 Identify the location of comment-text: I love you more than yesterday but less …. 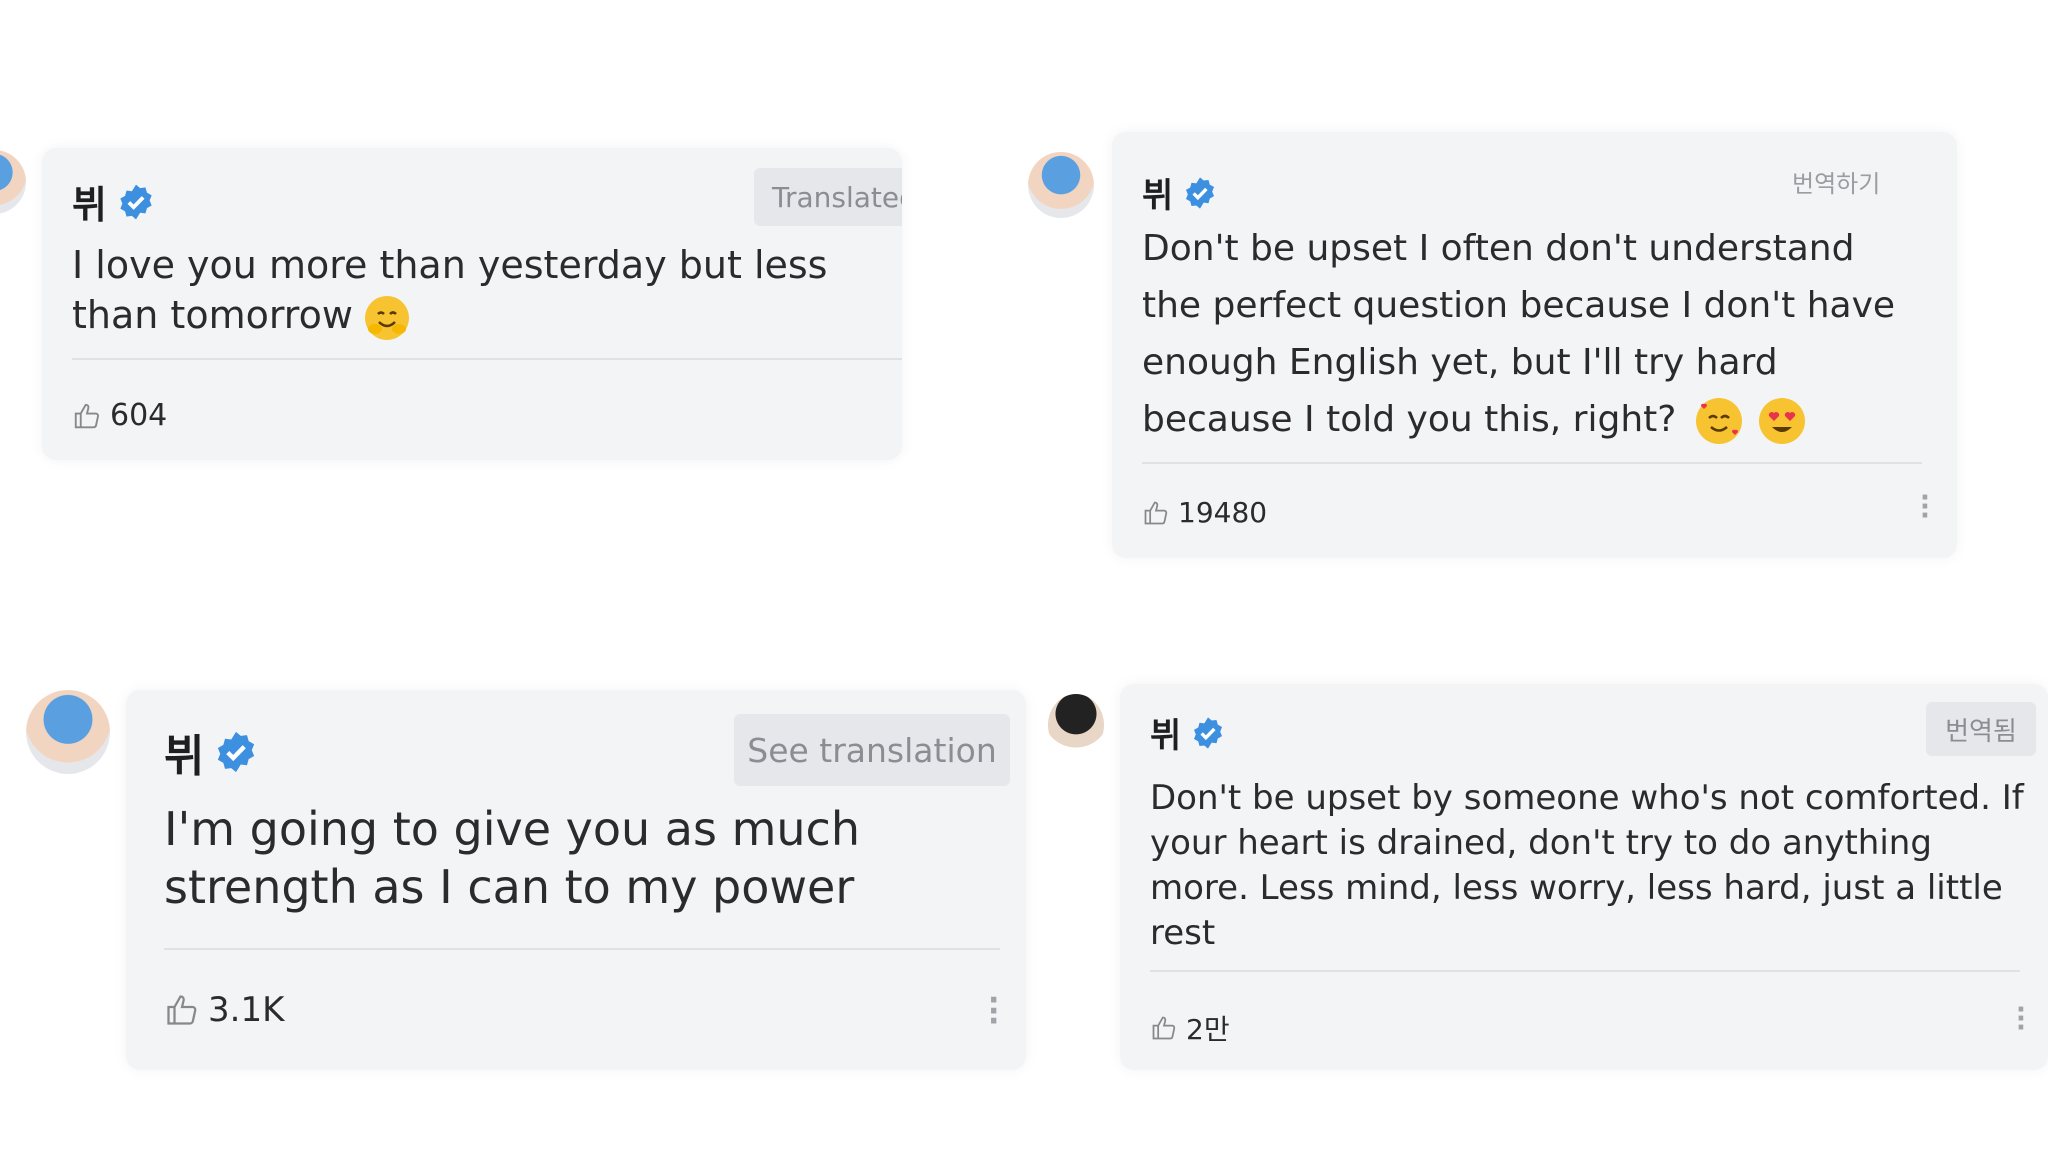
(482, 290).